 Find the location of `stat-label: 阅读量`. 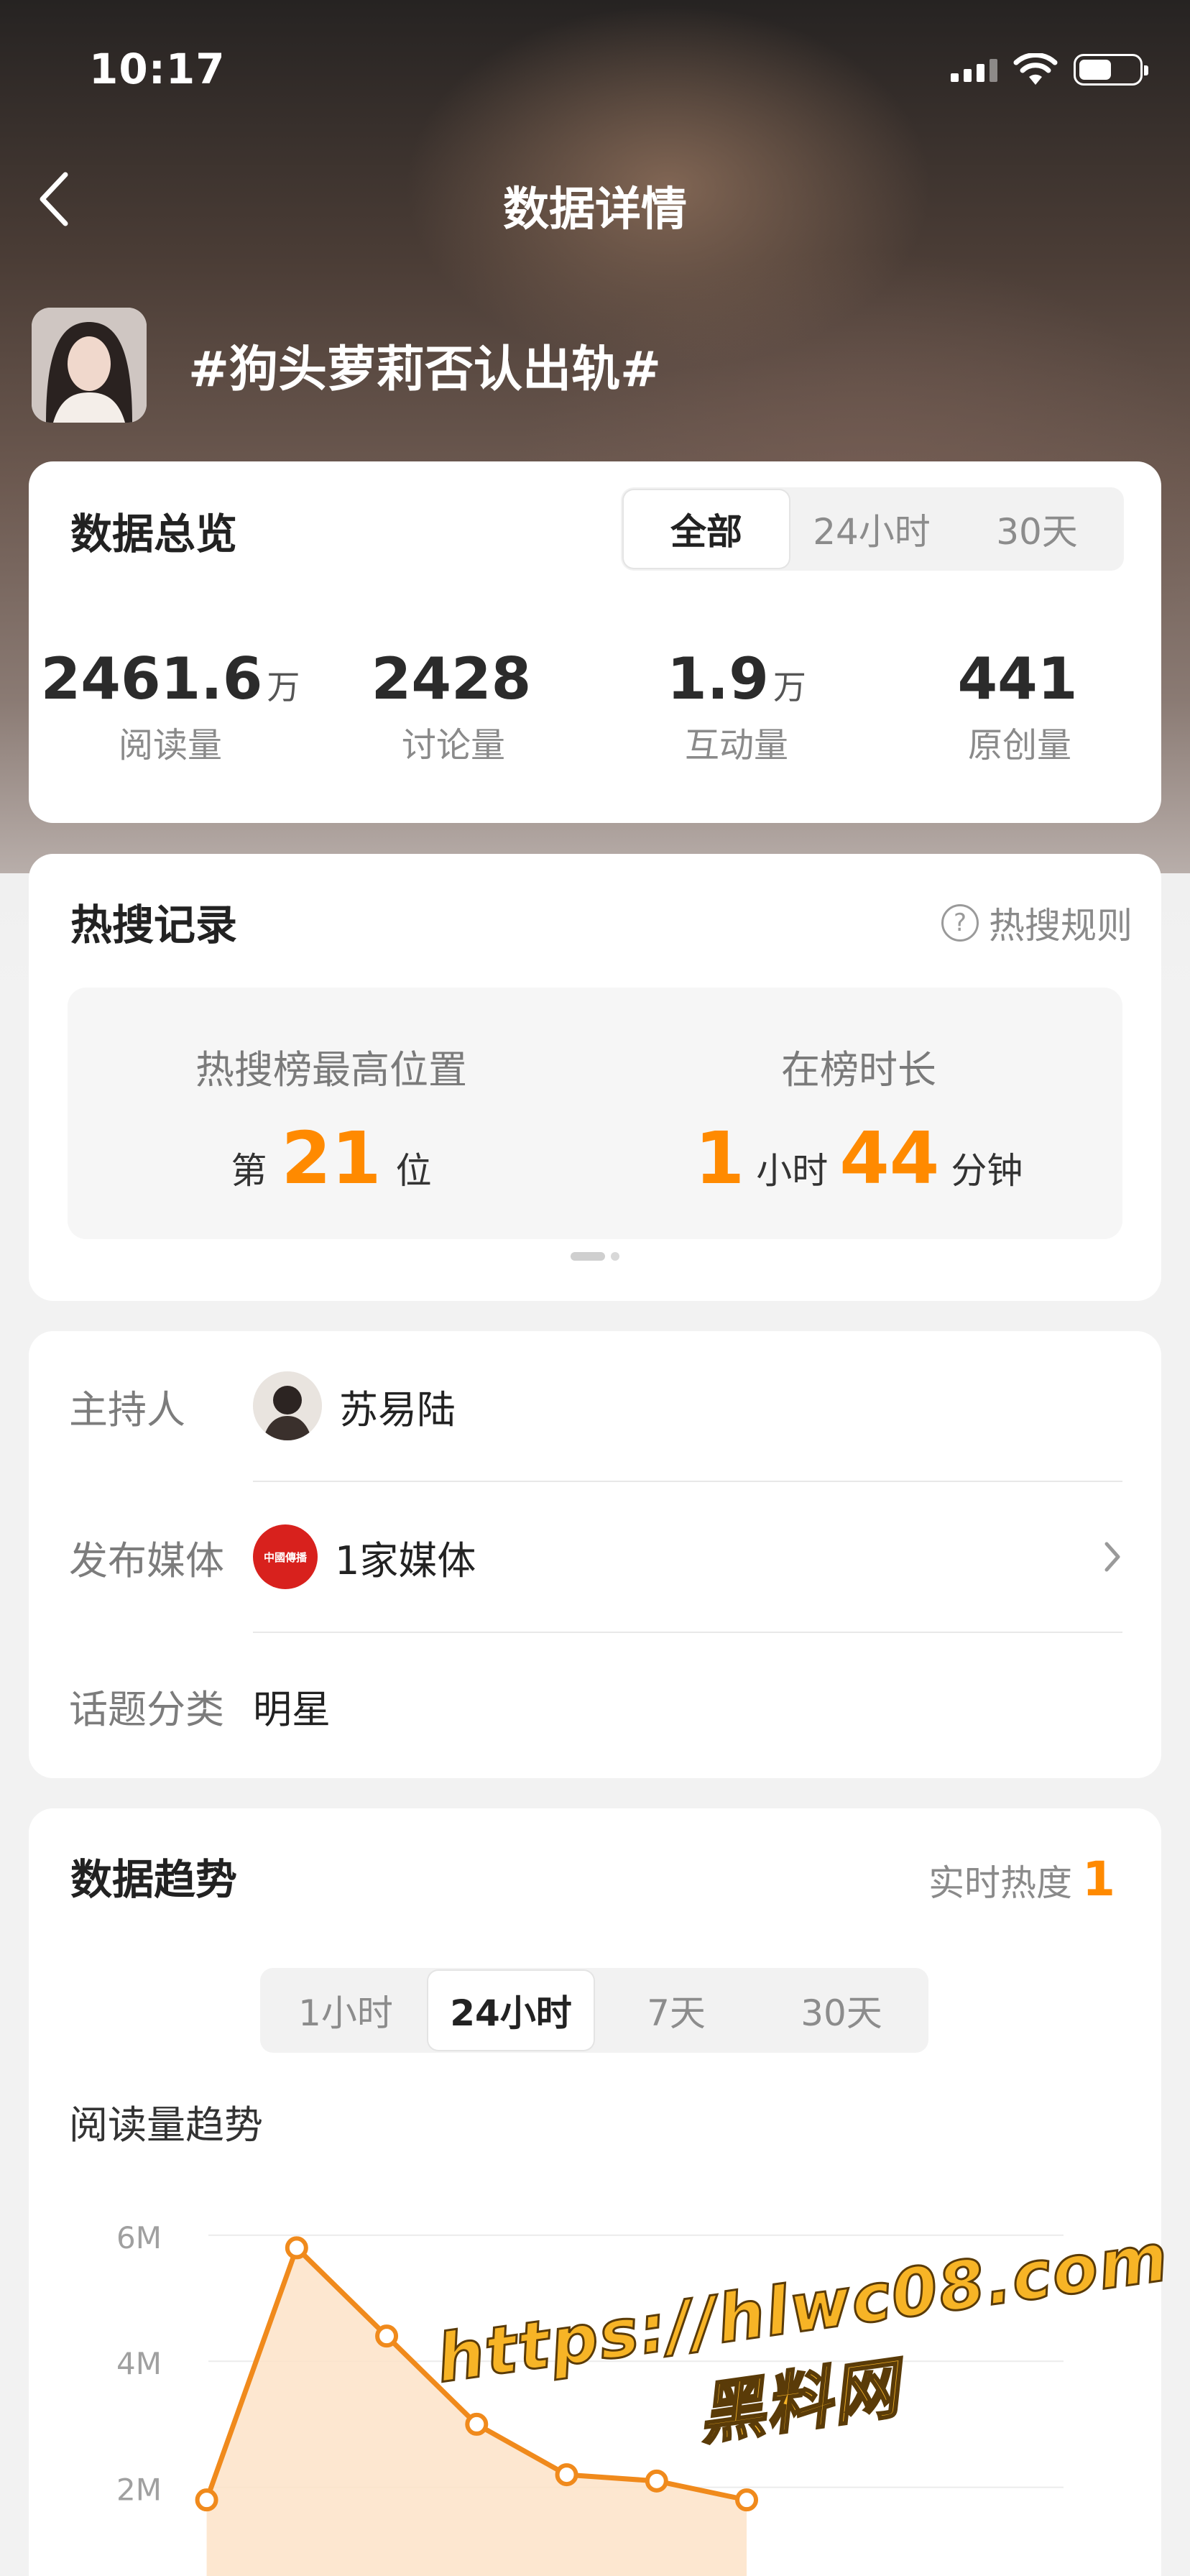

stat-label: 阅读量 is located at coordinates (170, 745).